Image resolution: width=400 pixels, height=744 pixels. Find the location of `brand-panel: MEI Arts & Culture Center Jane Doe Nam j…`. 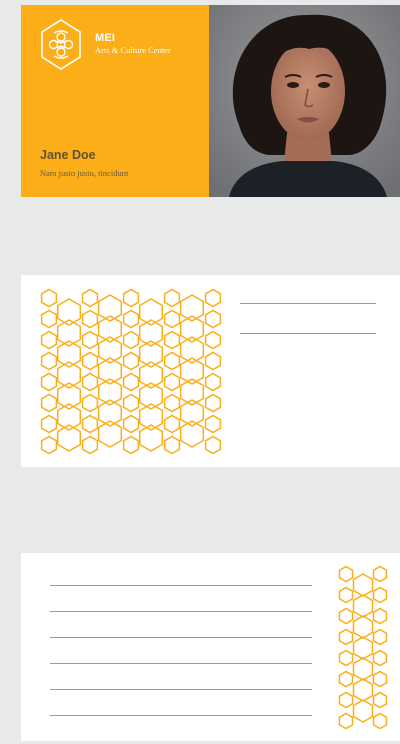

brand-panel: MEI Arts & Culture Center Jane Doe Nam j… is located at coordinates (115, 101).